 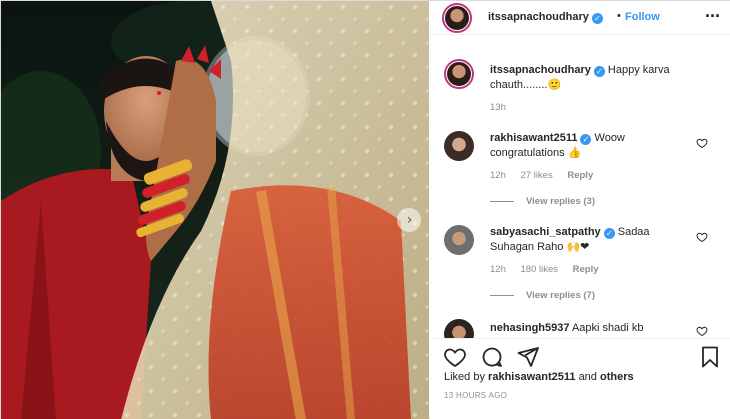 What do you see at coordinates (528, 357) in the screenshot?
I see `share-icon` at bounding box center [528, 357].